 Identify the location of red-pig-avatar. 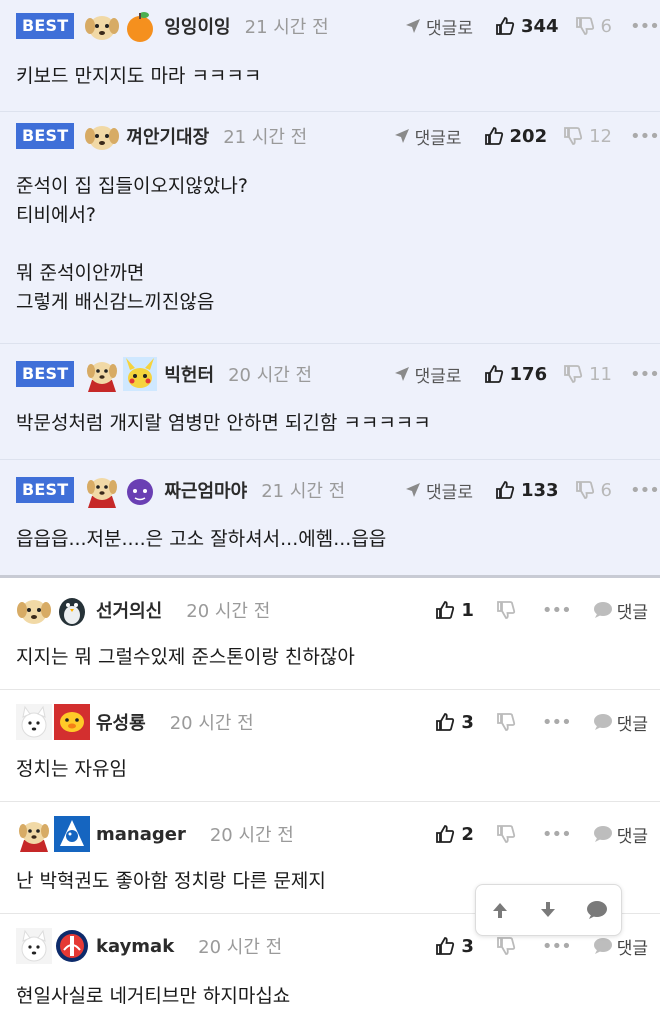
(72, 722).